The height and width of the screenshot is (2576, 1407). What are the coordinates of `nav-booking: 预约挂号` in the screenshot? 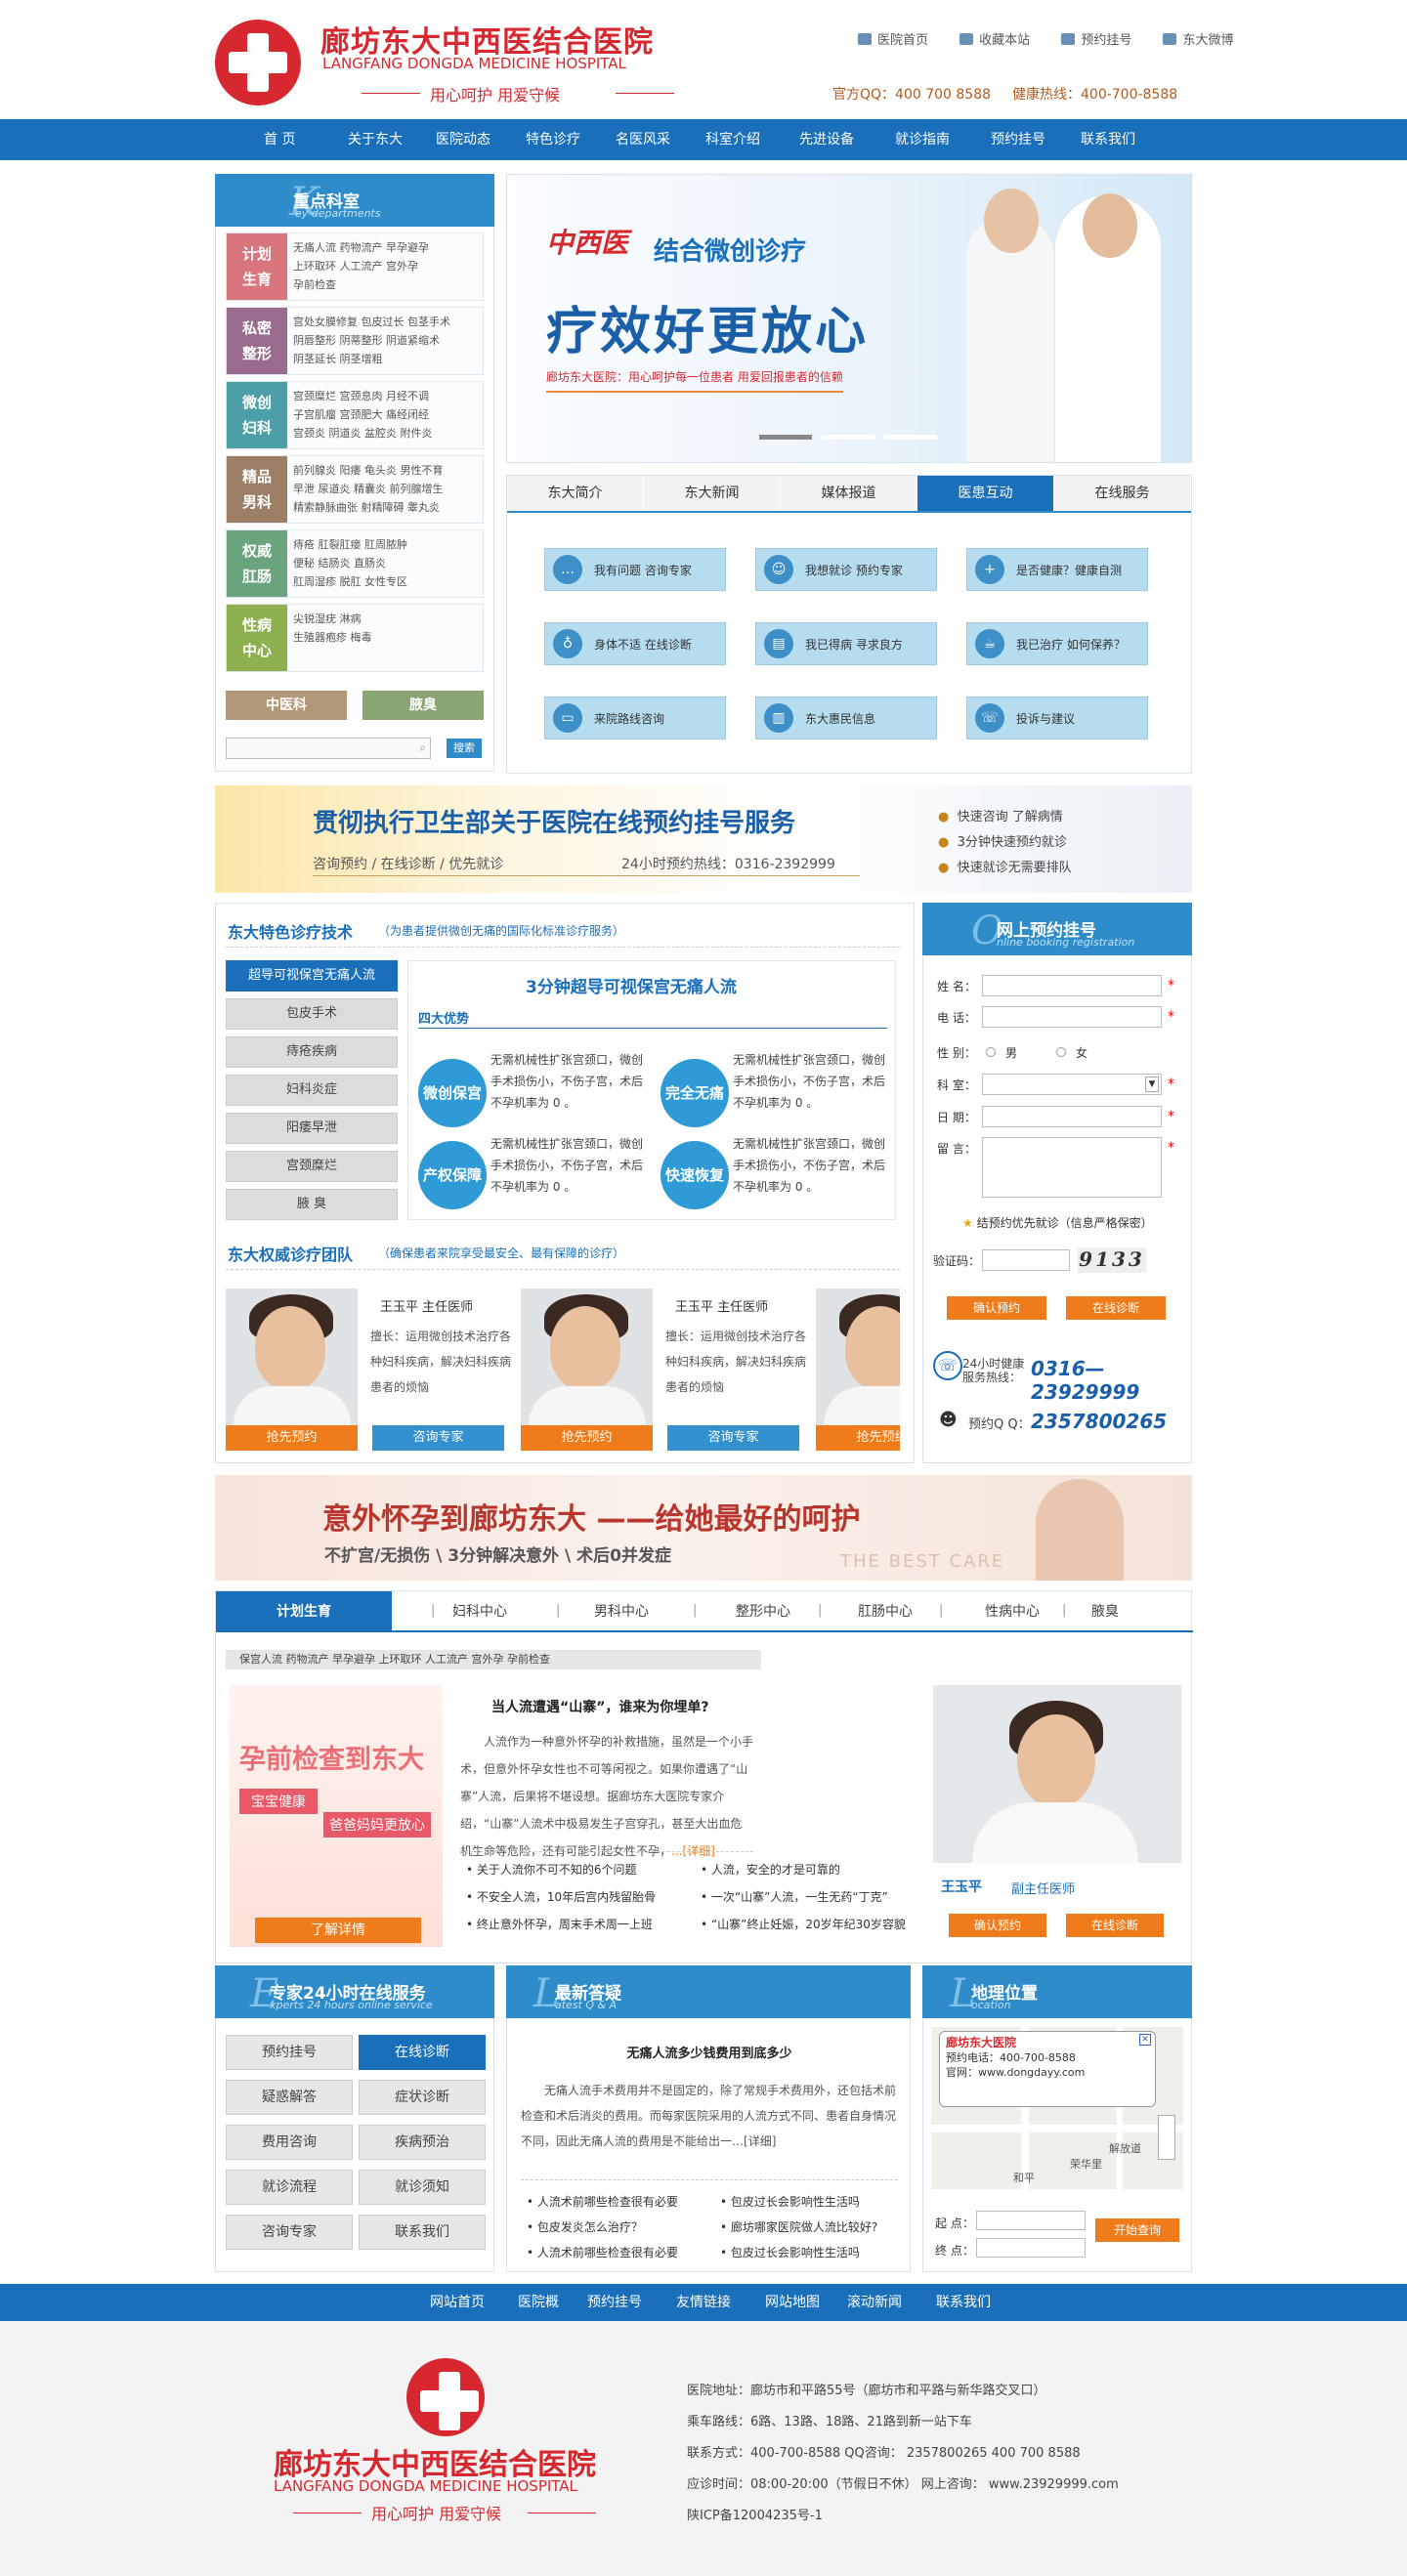 It's located at (1018, 139).